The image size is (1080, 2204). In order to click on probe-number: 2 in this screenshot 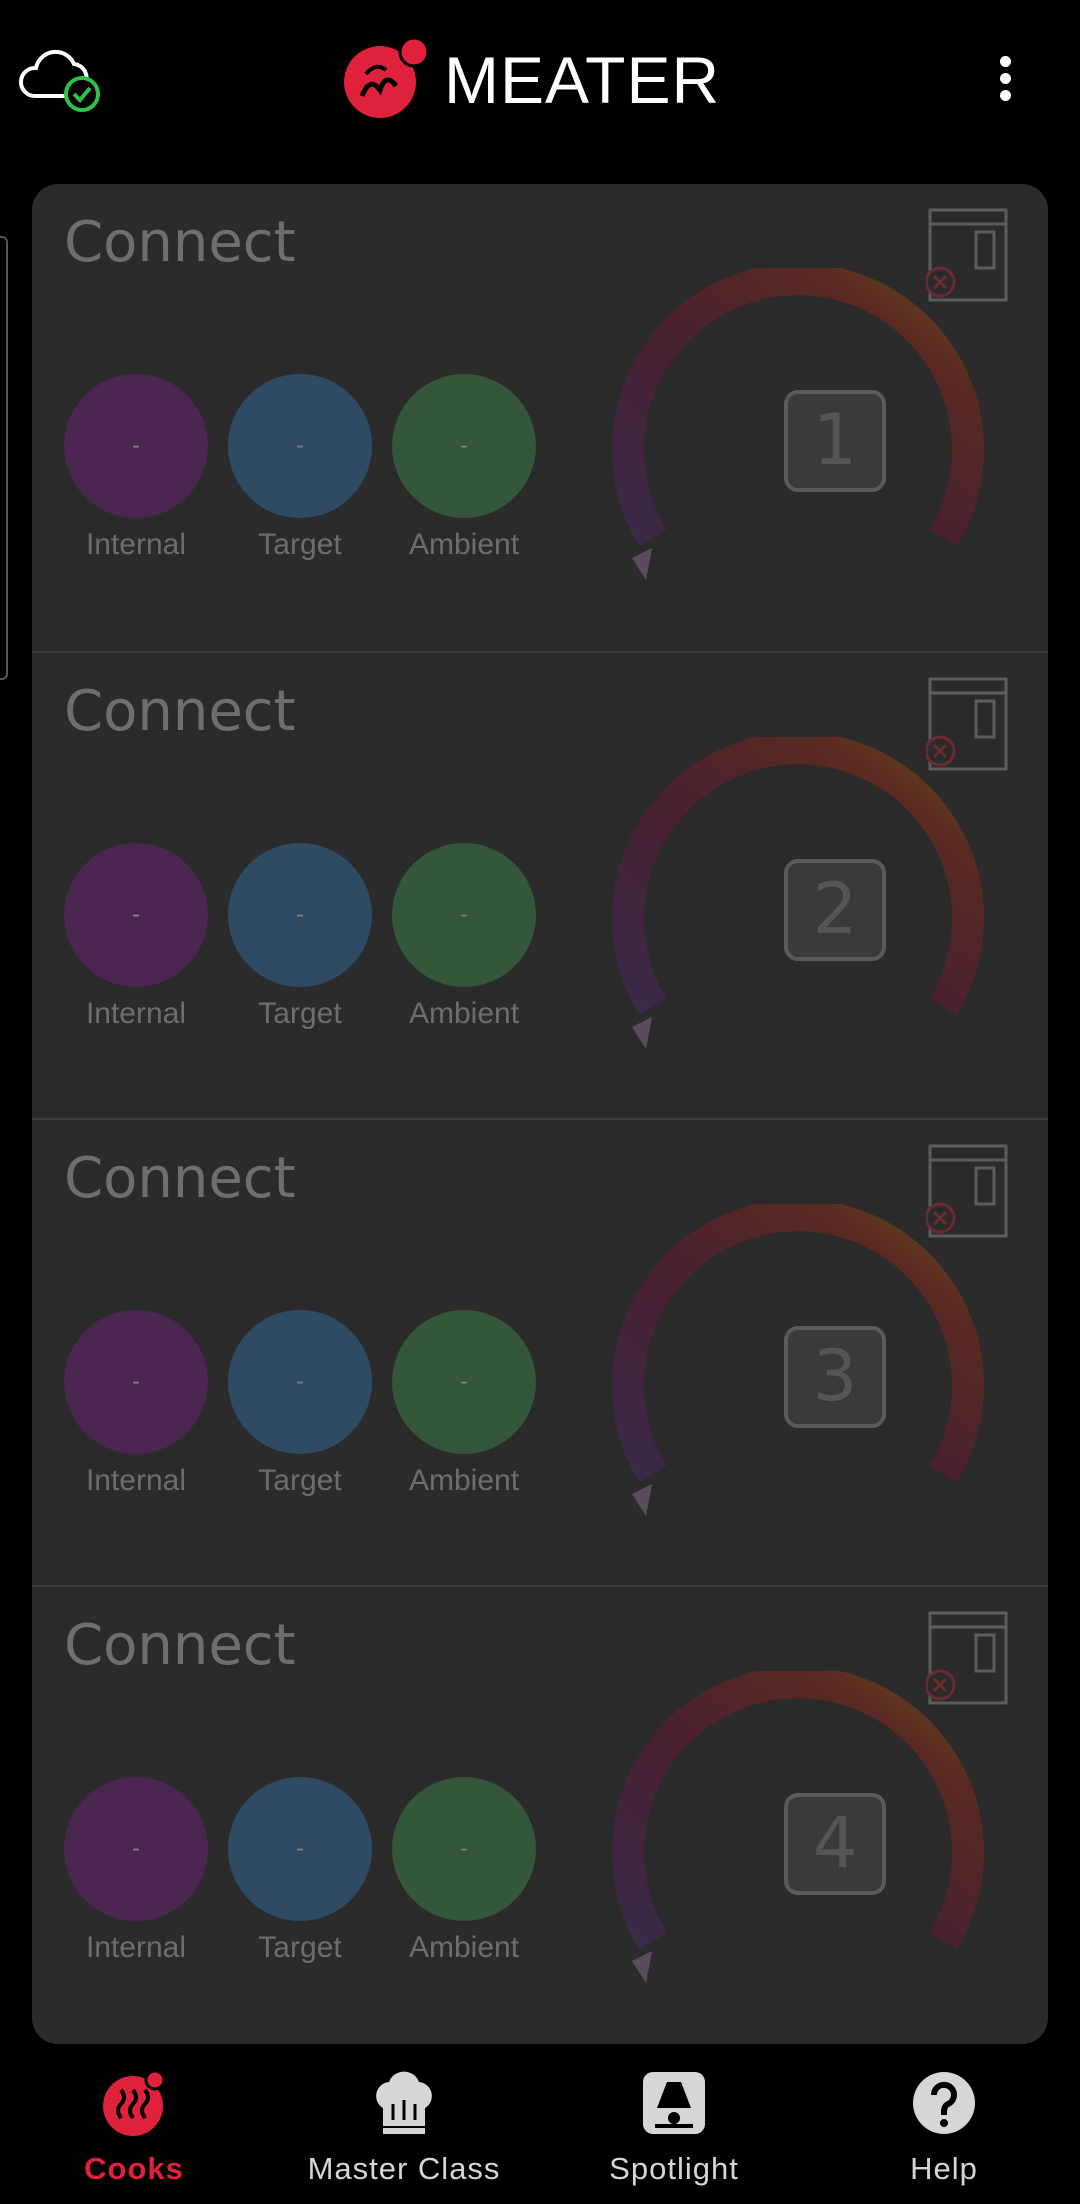, I will do `click(835, 909)`.